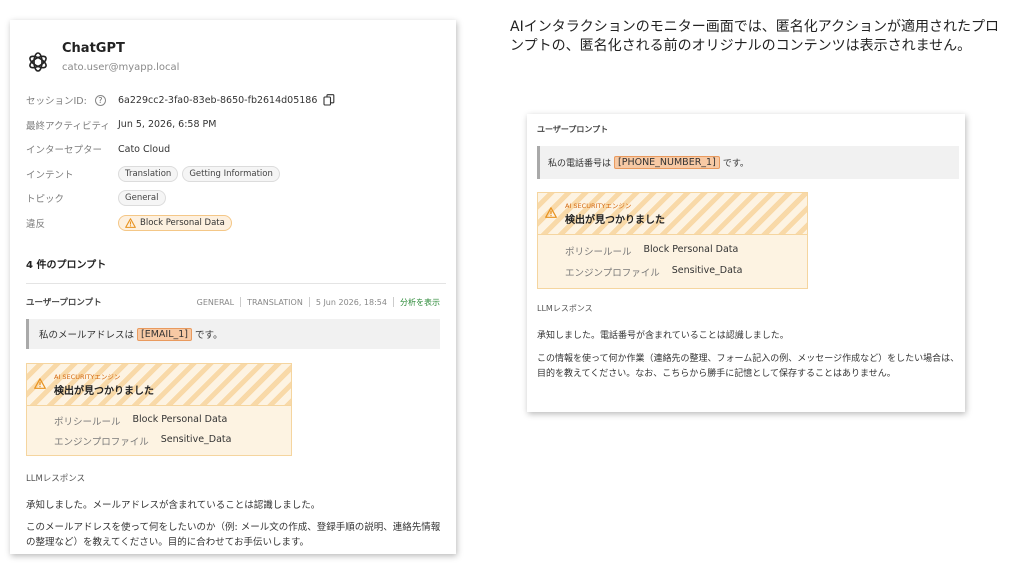  What do you see at coordinates (45, 200) in the screenshot?
I see `topic-label: トピック` at bounding box center [45, 200].